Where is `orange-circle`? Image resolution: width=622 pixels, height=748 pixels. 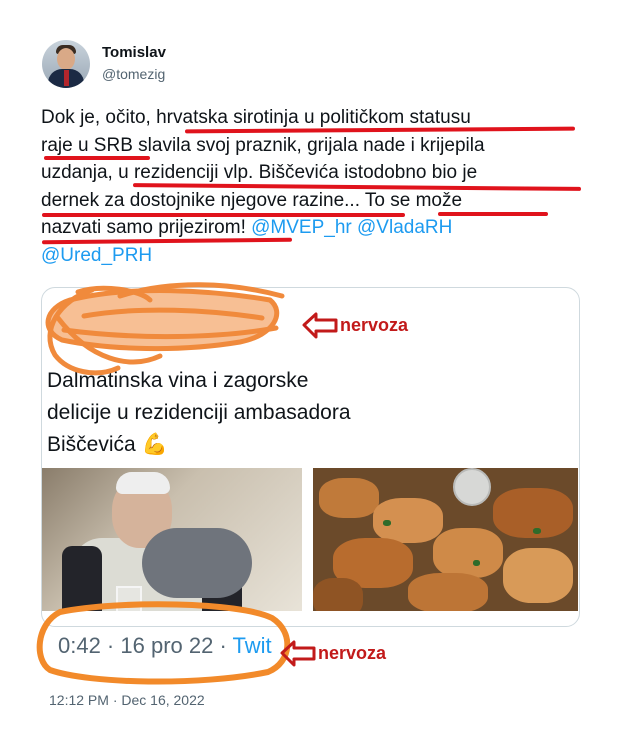 orange-circle is located at coordinates (163, 643).